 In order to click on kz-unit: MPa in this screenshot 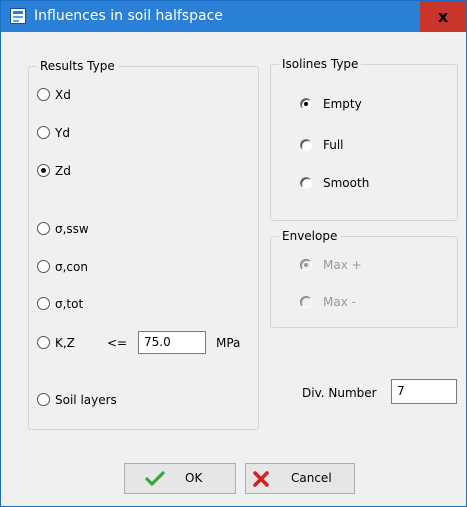, I will do `click(228, 343)`.